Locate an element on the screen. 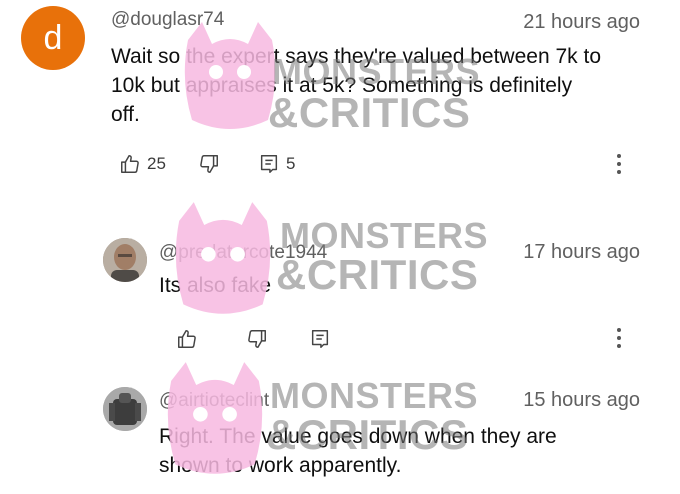  reply-button is located at coordinates (320, 339).